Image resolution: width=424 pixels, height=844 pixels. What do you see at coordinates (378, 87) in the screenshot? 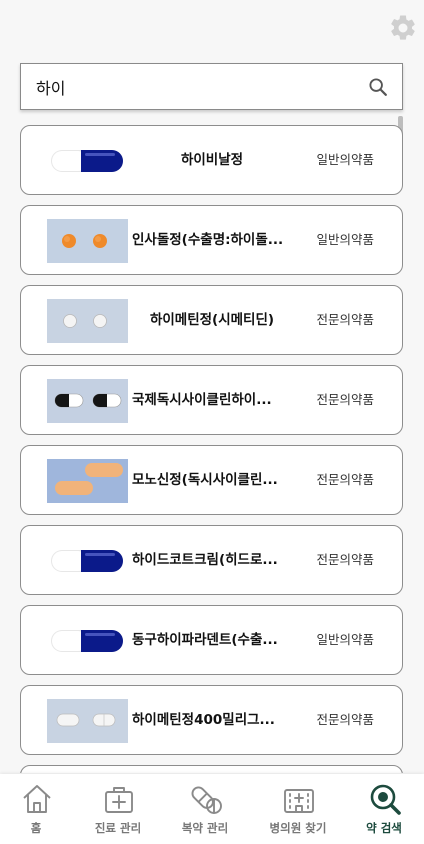
I see `search-icon` at bounding box center [378, 87].